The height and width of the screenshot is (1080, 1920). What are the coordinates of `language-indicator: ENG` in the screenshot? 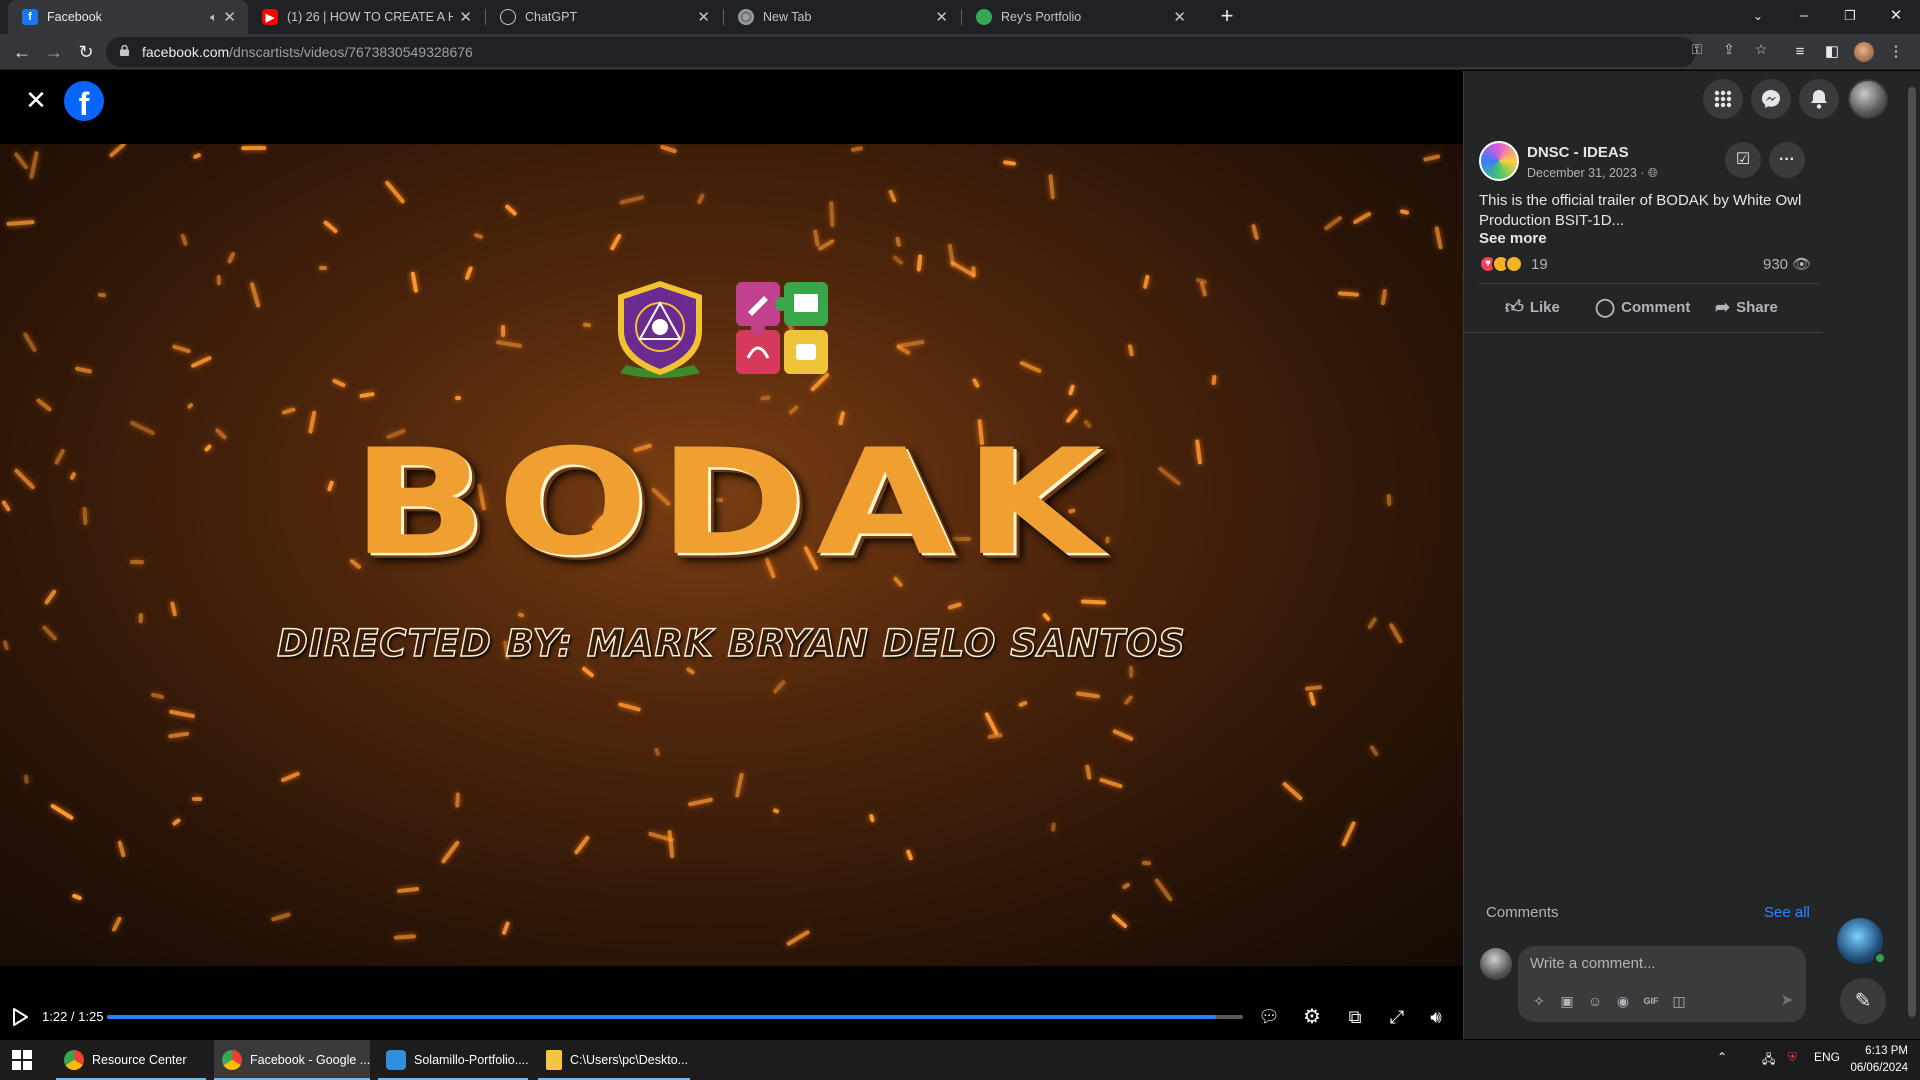 It's located at (1827, 1057).